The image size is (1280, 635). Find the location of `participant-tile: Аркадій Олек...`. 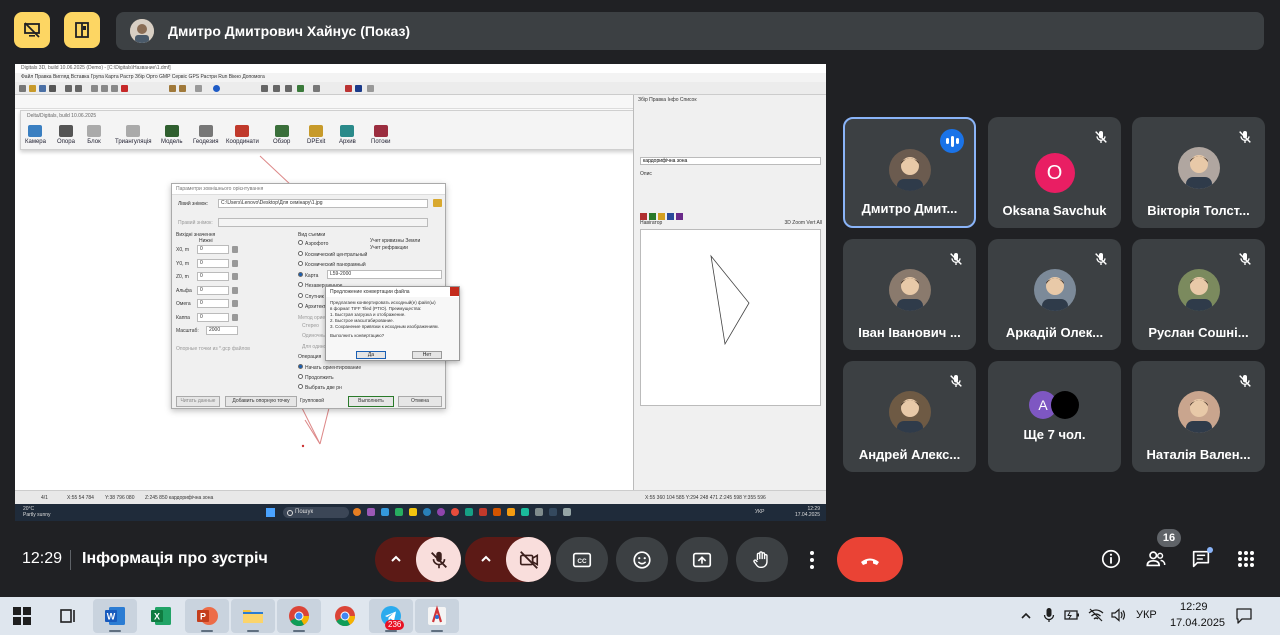

participant-tile: Аркадій Олек... is located at coordinates (1054, 294).